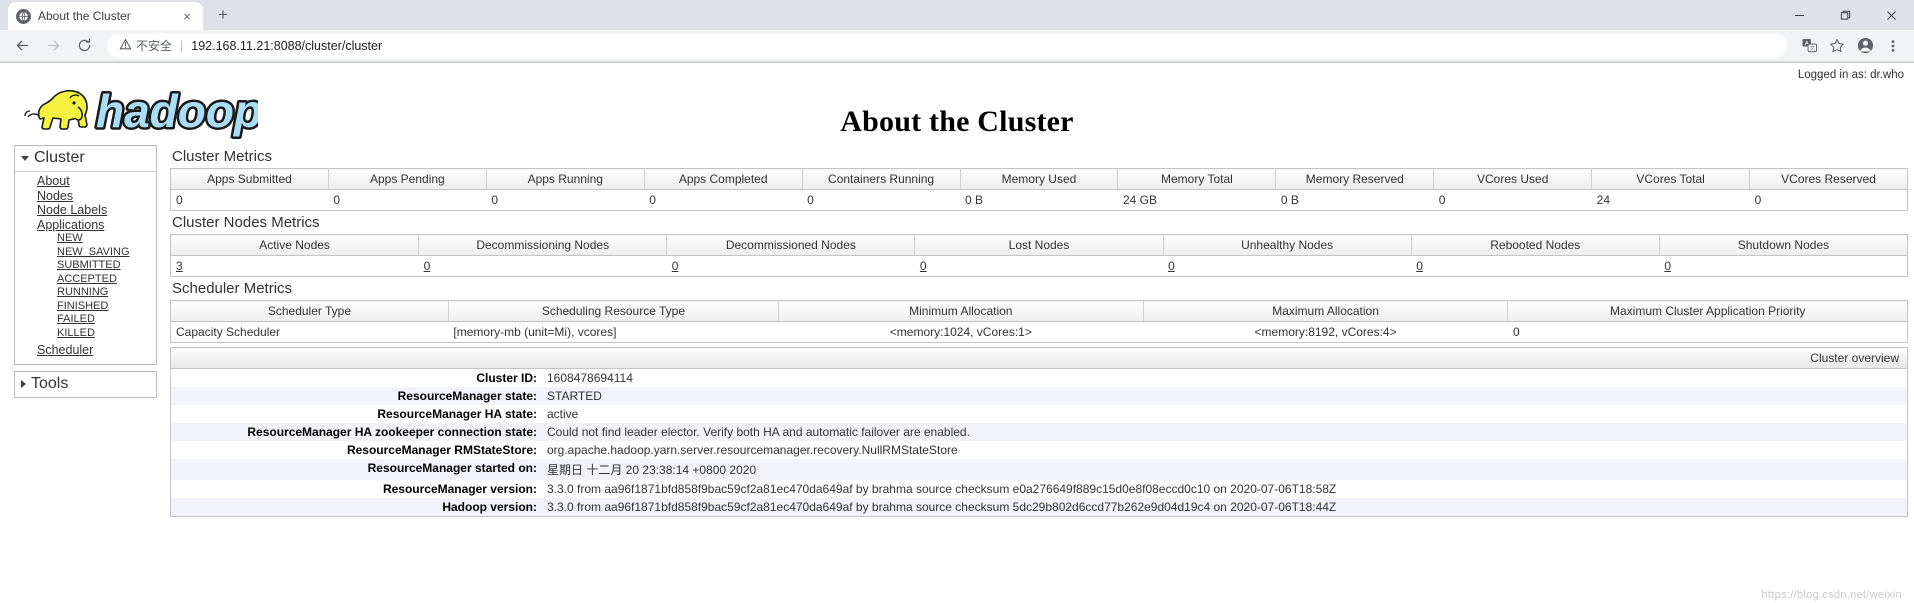 The image size is (1914, 603). What do you see at coordinates (55, 196) in the screenshot?
I see `sidebar-link-nodes: Nodes` at bounding box center [55, 196].